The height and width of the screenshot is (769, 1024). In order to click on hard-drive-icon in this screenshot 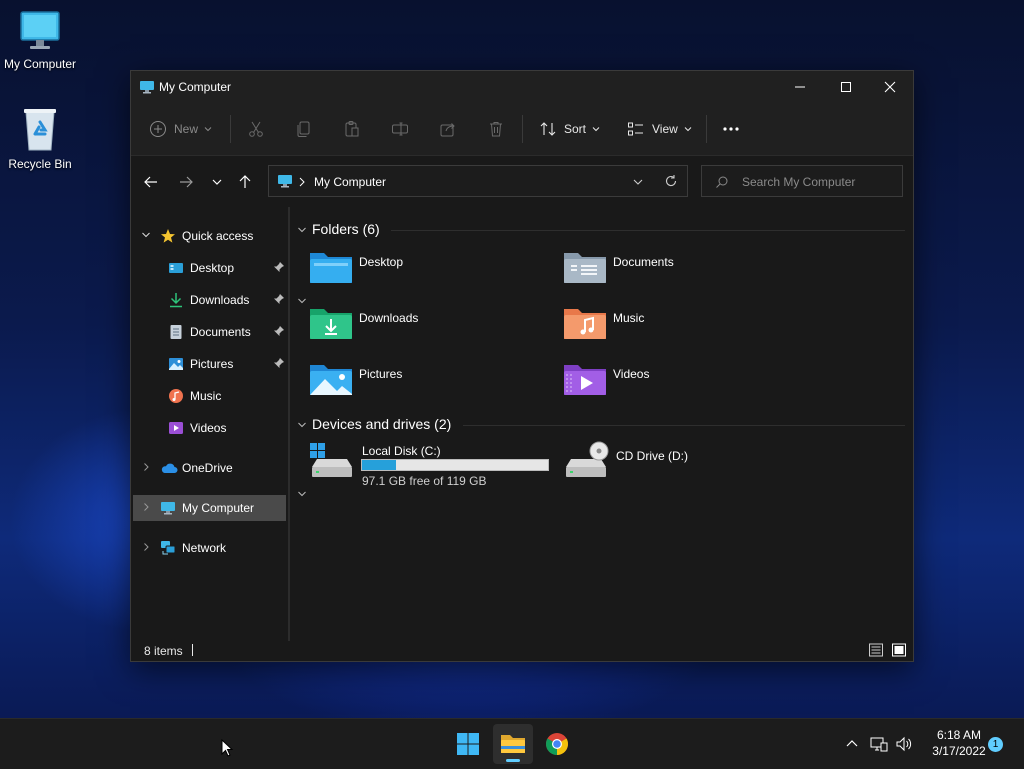, I will do `click(331, 460)`.